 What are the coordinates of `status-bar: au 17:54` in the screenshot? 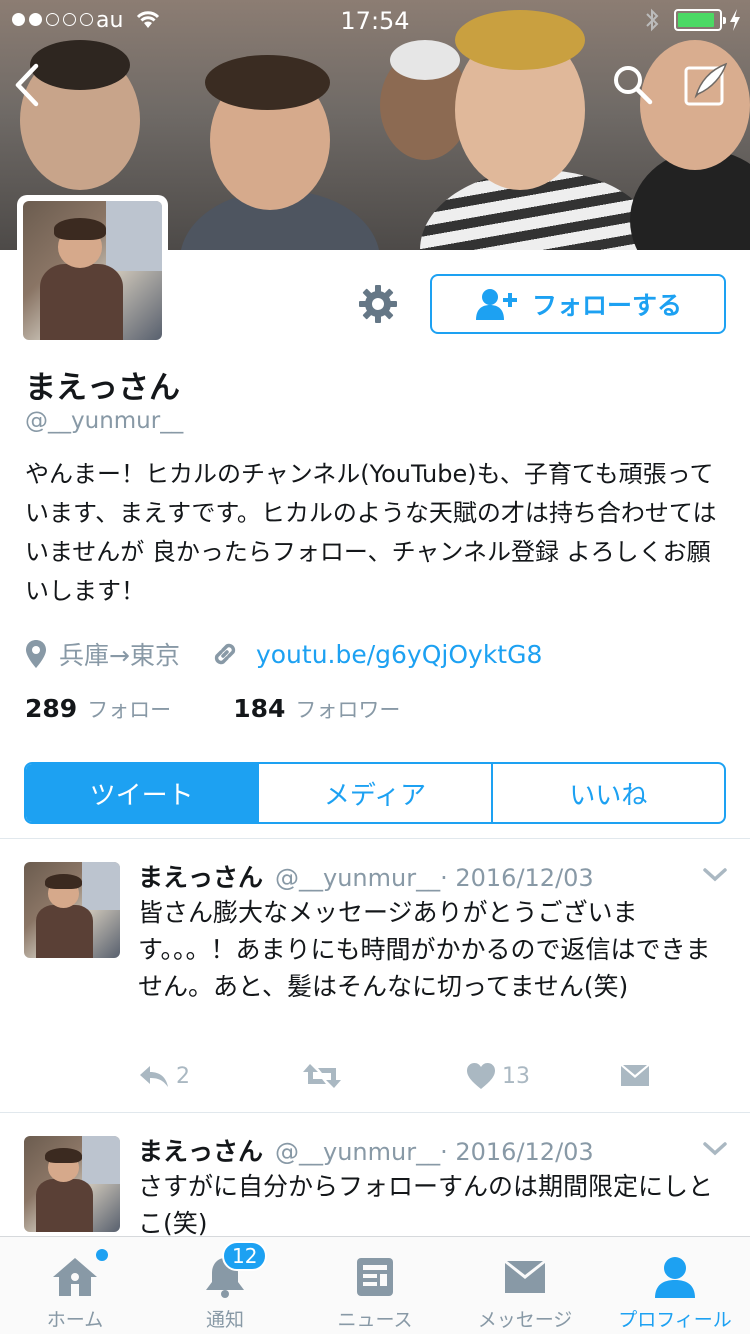 It's located at (375, 20).